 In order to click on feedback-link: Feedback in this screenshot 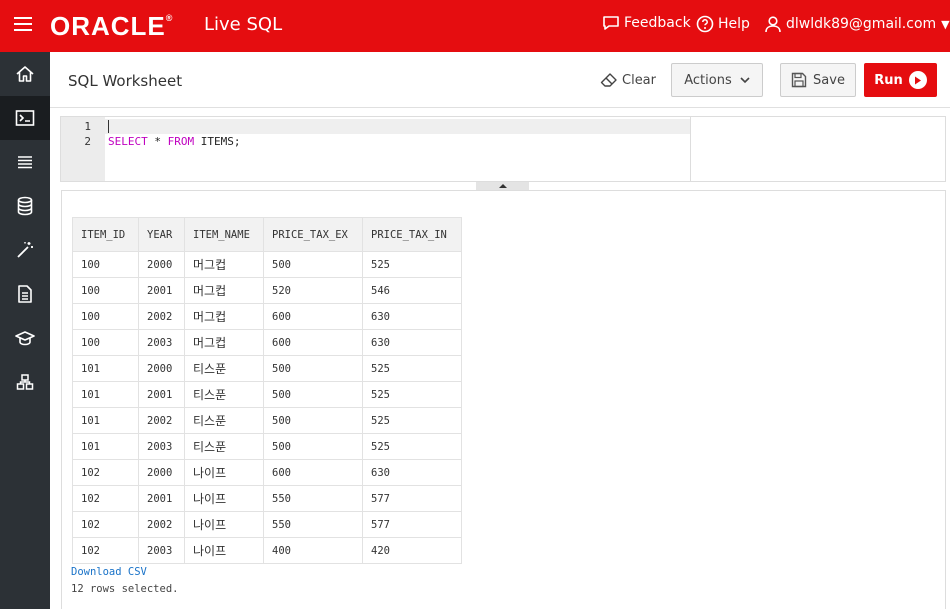, I will do `click(646, 23)`.